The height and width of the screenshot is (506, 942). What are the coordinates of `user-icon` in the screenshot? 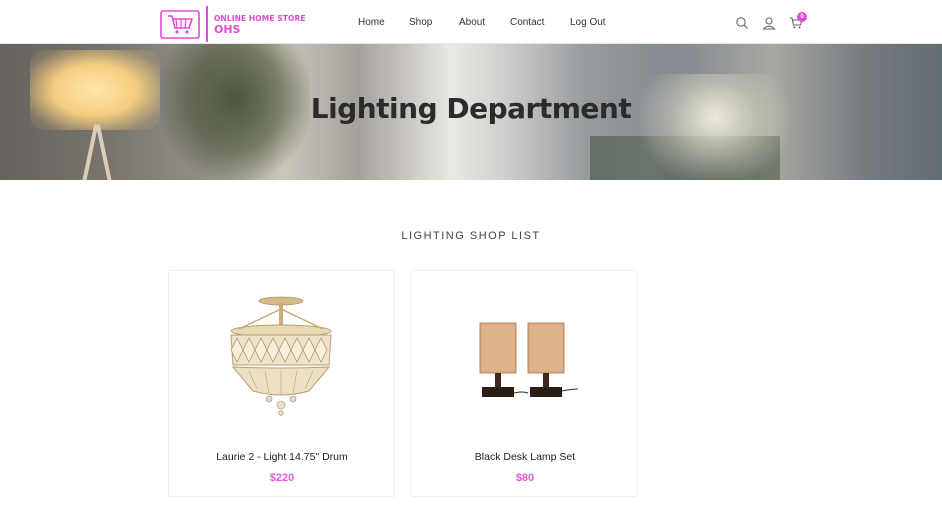 It's located at (769, 23).